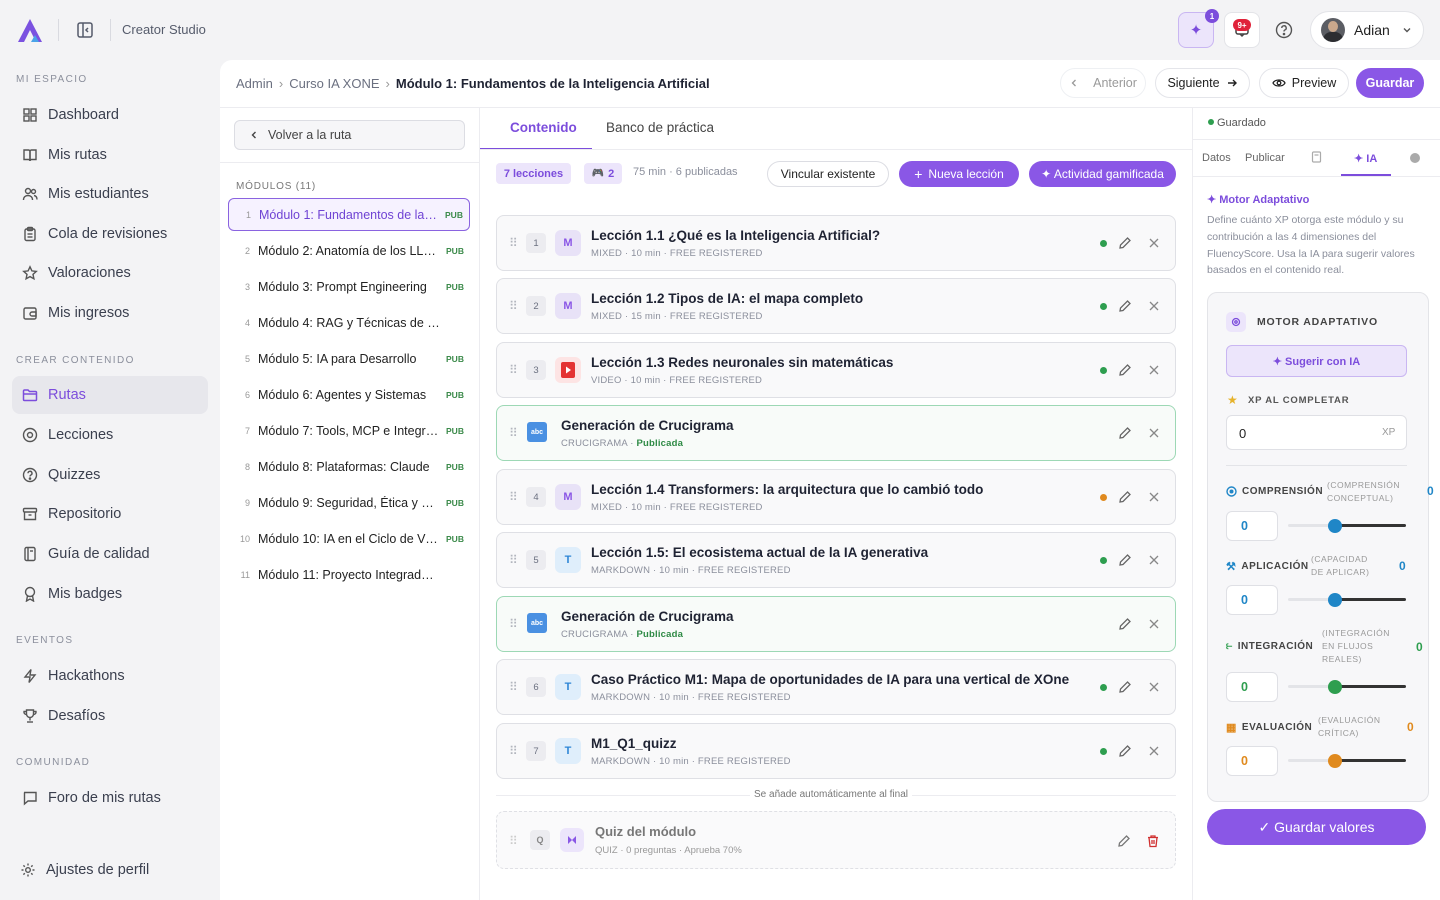 The image size is (1440, 900). Describe the element at coordinates (349, 394) in the screenshot. I see `module-item: 6 Módulo 6: Agentes y Sistemas PUB` at that location.